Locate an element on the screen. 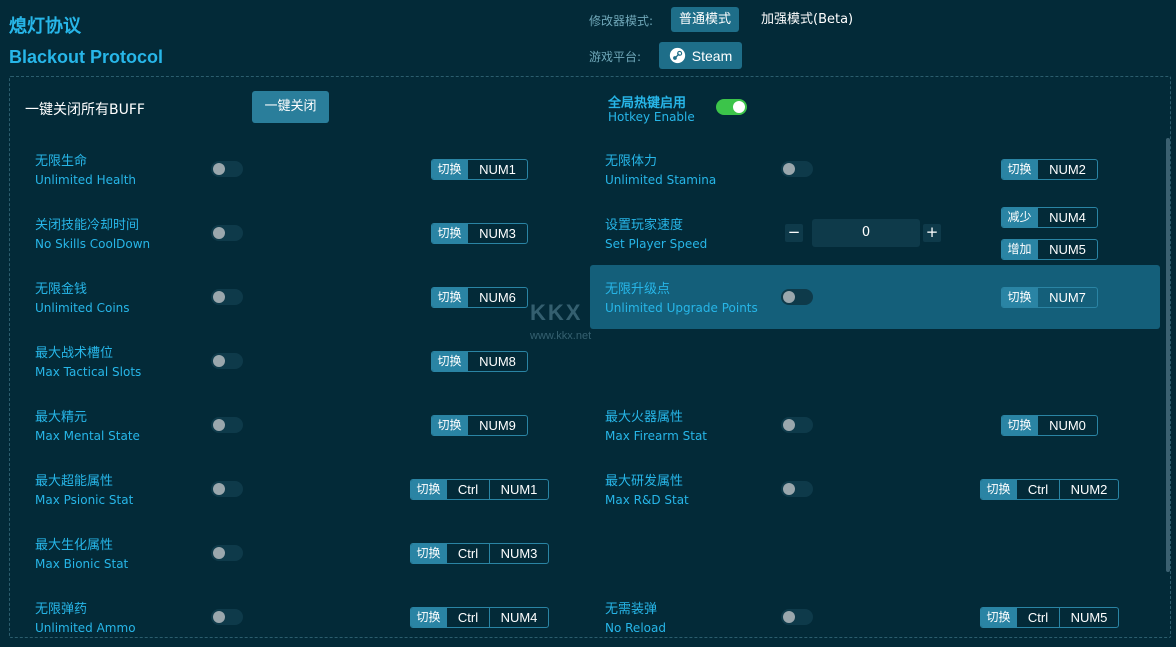  close-all-buff-label: 一键关闭所有BUFF is located at coordinates (85, 110).